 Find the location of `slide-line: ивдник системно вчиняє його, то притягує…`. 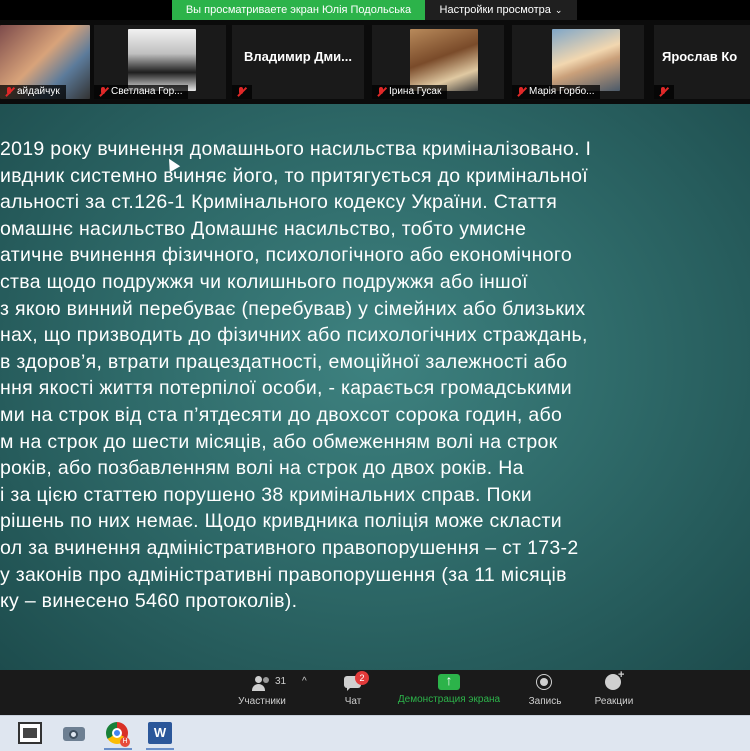

slide-line: ивдник системно вчиняє його, то притягує… is located at coordinates (294, 175).